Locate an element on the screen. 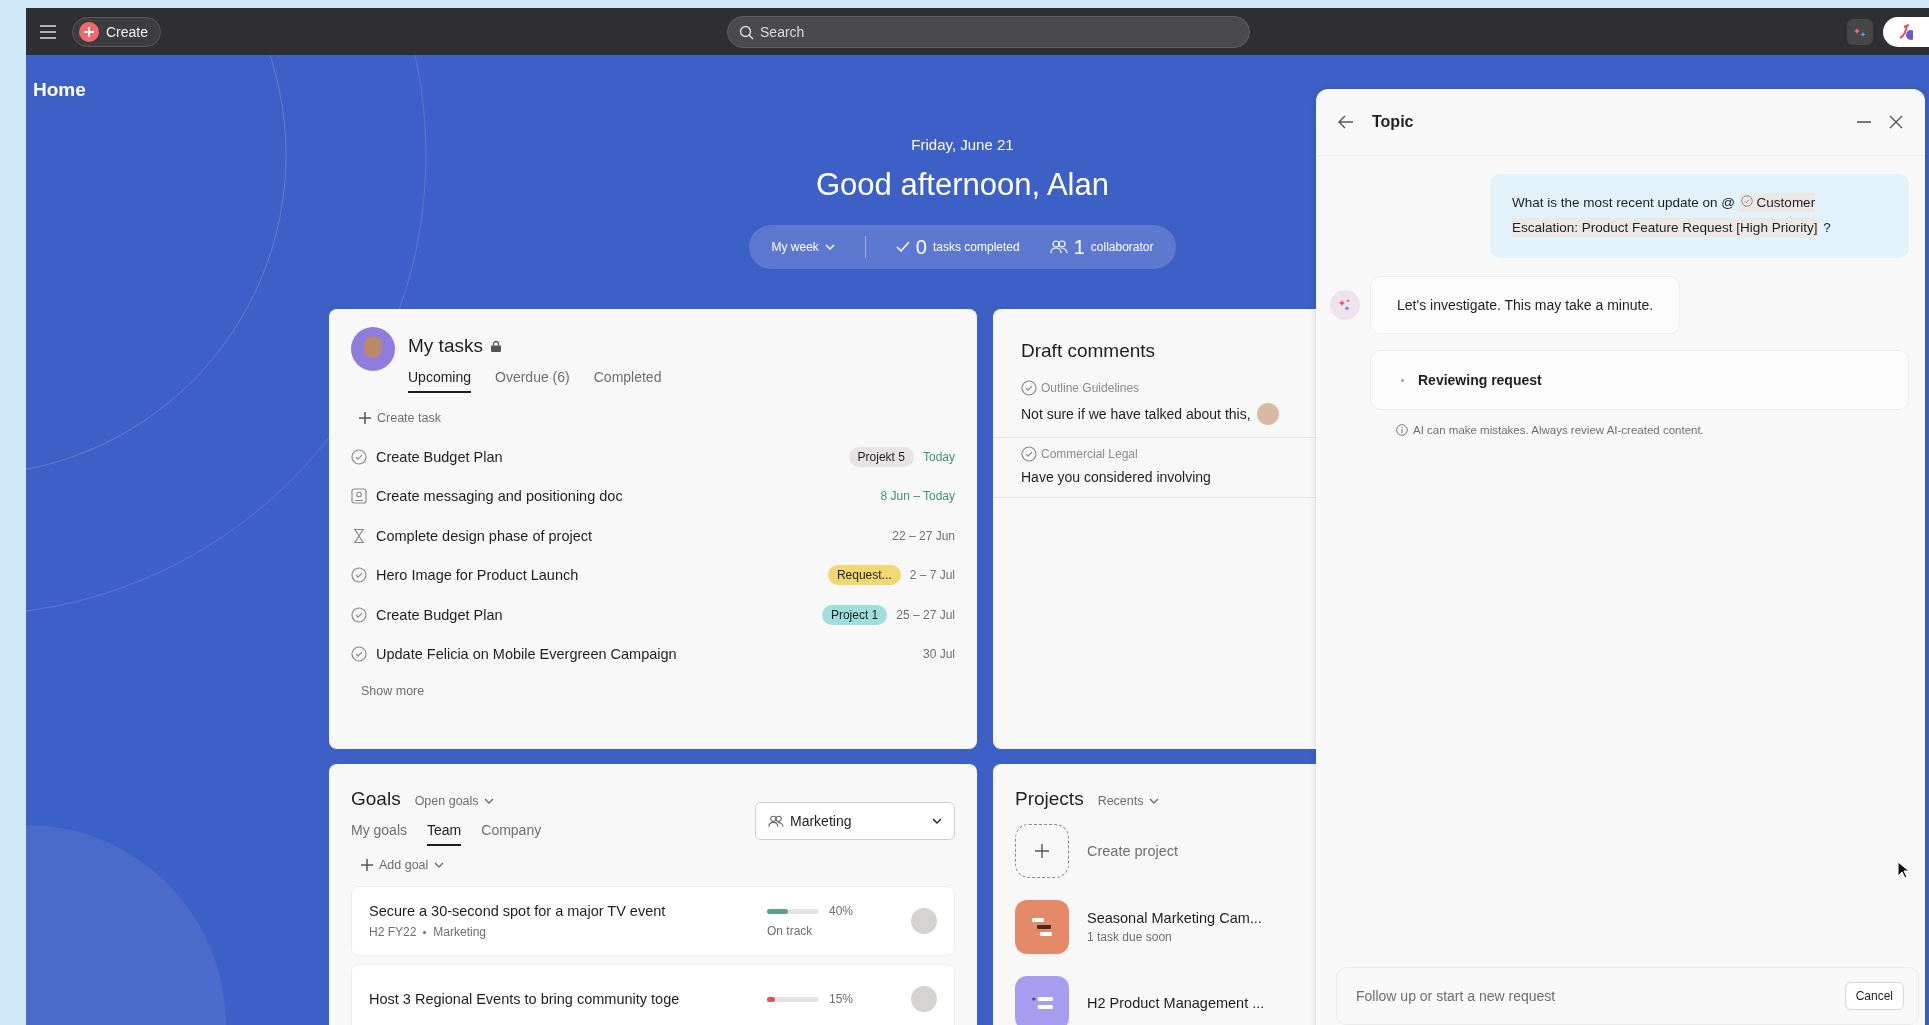 This screenshot has width=1929, height=1025. status-text: Reviewing request is located at coordinates (1480, 380).